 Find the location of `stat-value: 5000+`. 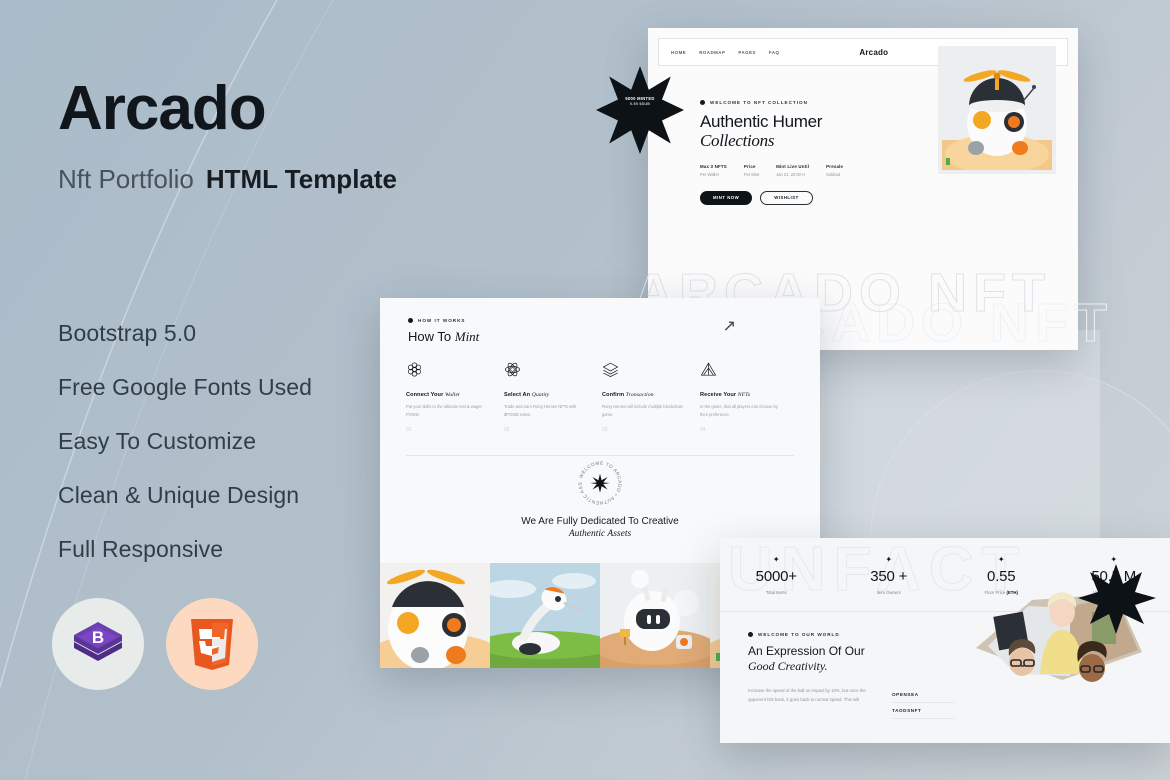

stat-value: 5000+ is located at coordinates (776, 576).